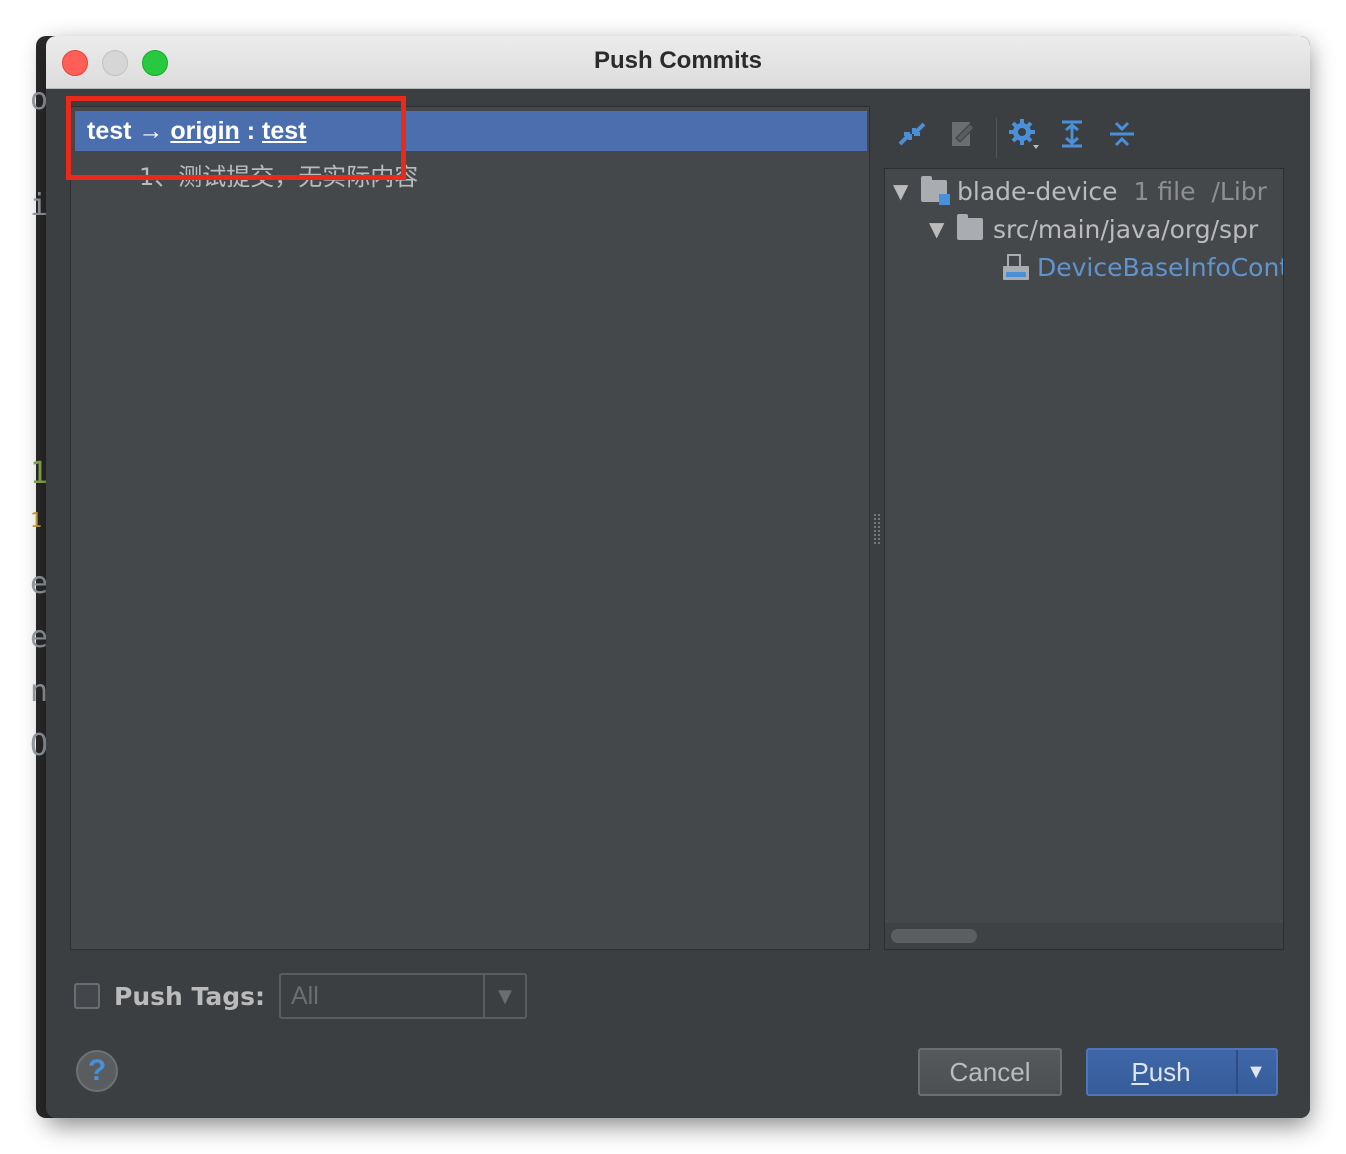  Describe the element at coordinates (1160, 267) in the screenshot. I see `file-name: DeviceBaseInfoCont` at that location.